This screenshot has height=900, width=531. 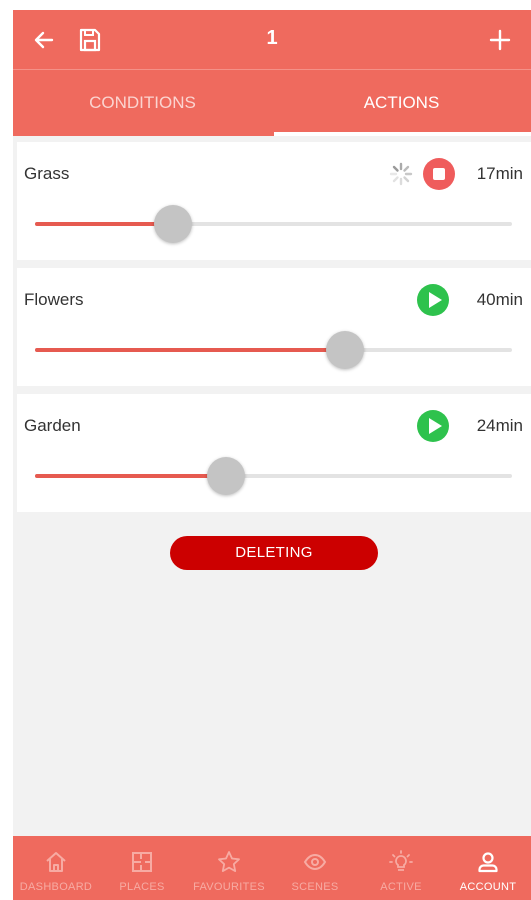 What do you see at coordinates (315, 887) in the screenshot?
I see `nav-label: SCENES` at bounding box center [315, 887].